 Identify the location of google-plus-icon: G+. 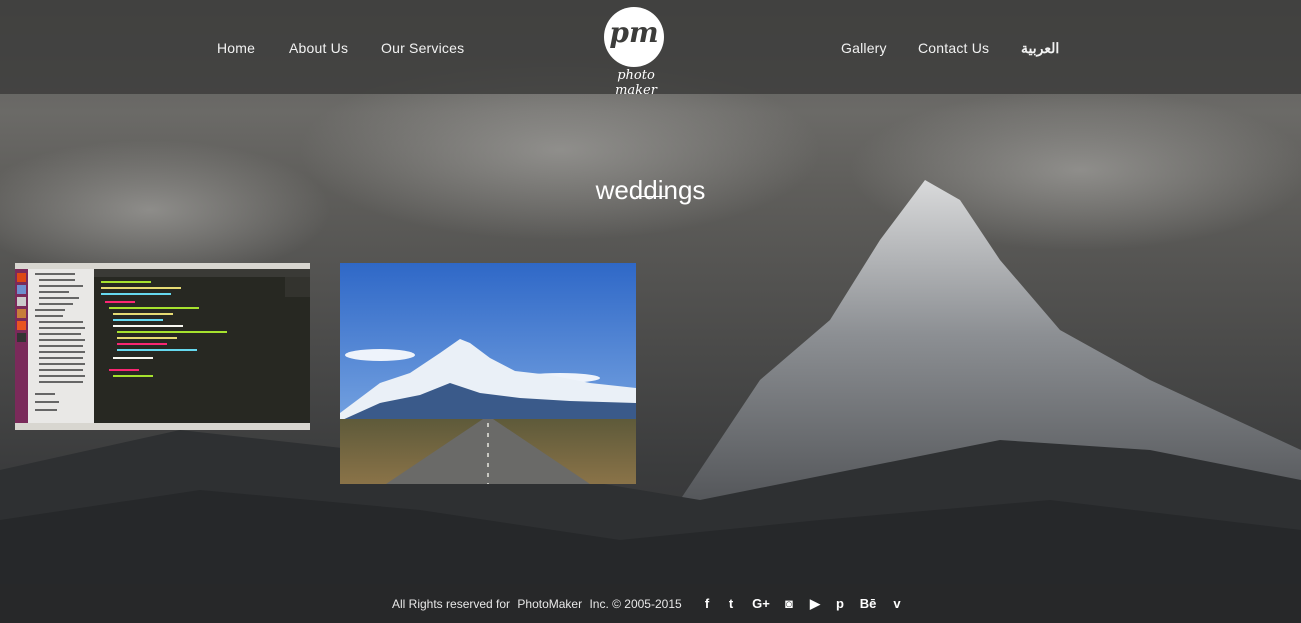
(761, 604).